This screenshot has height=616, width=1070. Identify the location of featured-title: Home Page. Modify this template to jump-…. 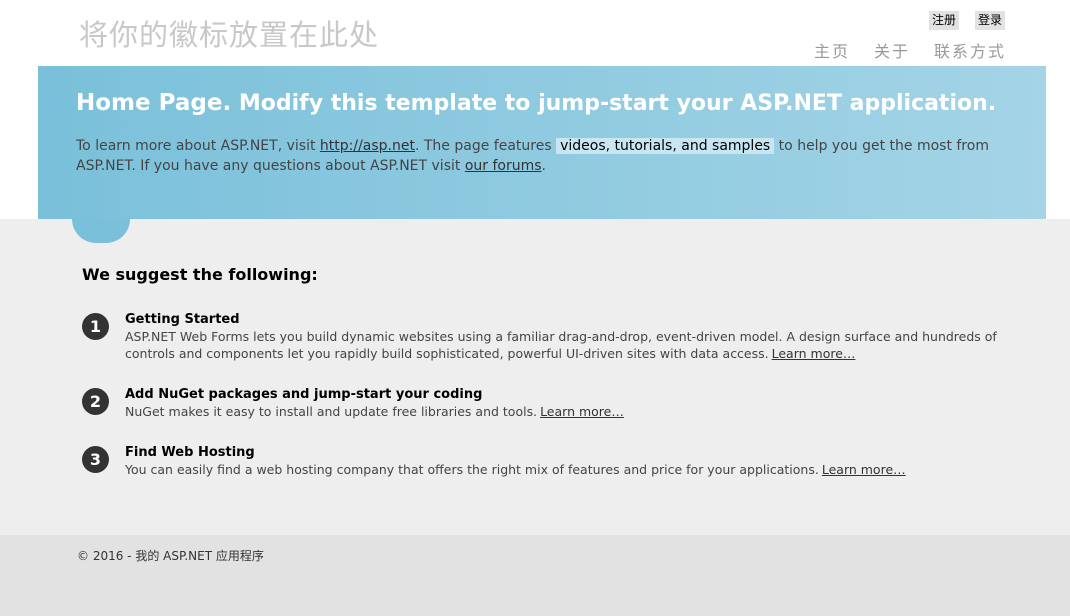
(536, 103).